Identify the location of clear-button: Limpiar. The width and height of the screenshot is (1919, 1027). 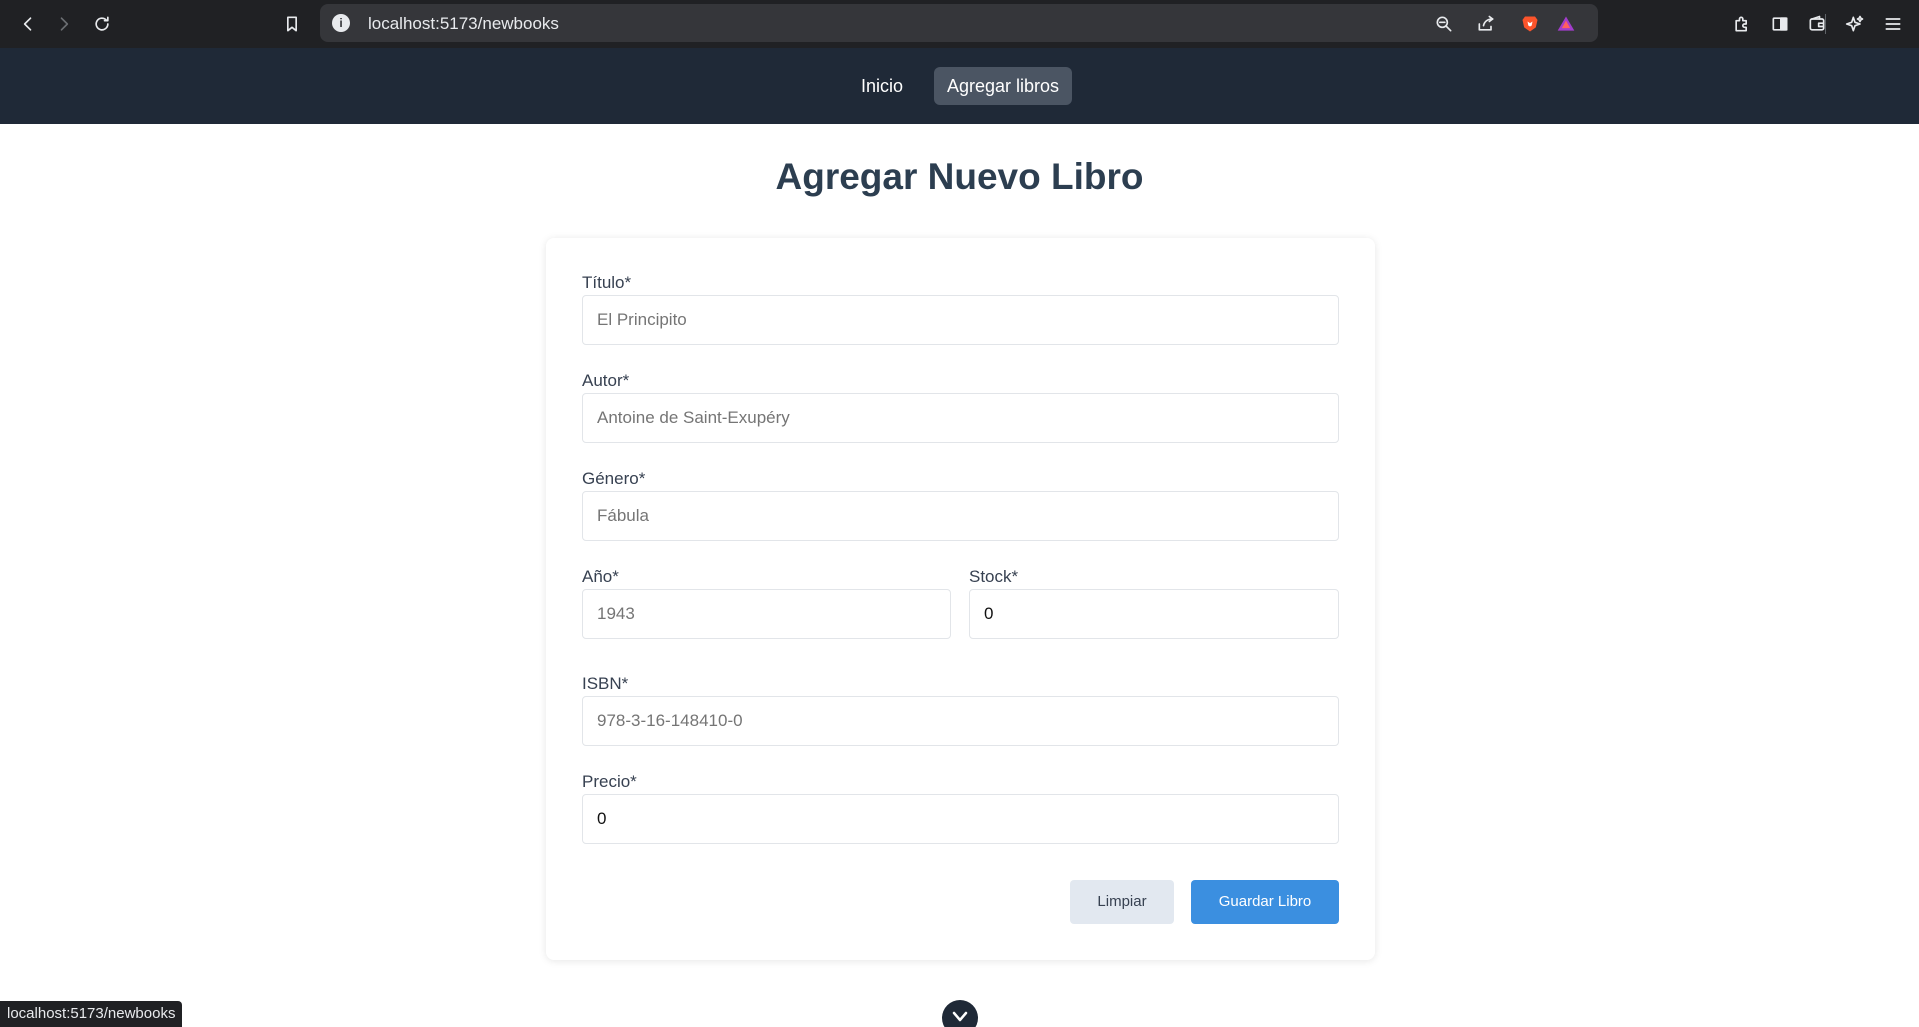
(1122, 902).